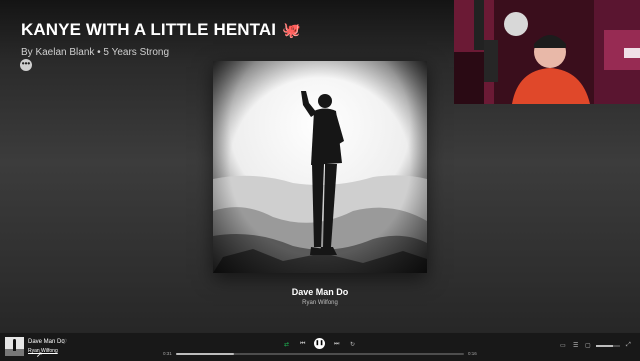 The height and width of the screenshot is (361, 640). Describe the element at coordinates (291, 30) in the screenshot. I see `octopus-icon: 🐙` at that location.